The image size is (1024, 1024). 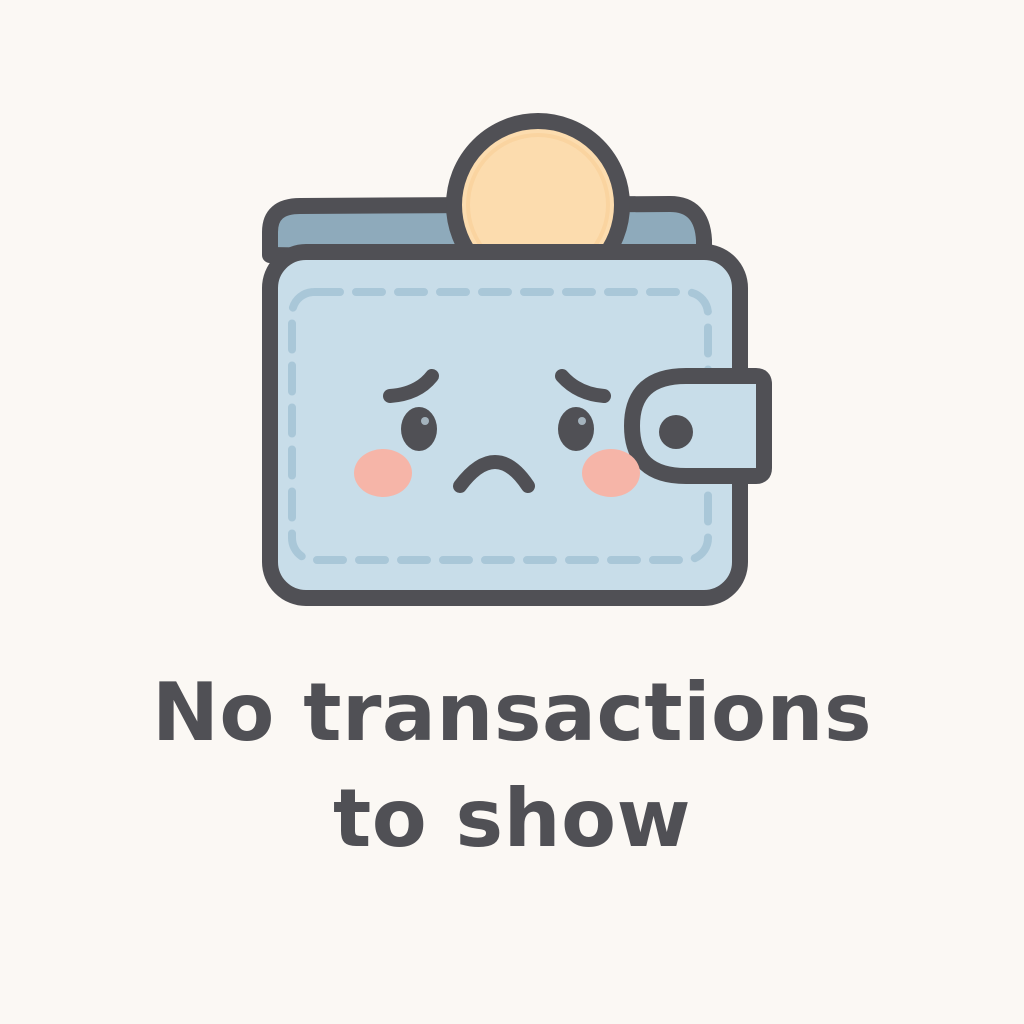 What do you see at coordinates (576, 429) in the screenshot?
I see `right-eye` at bounding box center [576, 429].